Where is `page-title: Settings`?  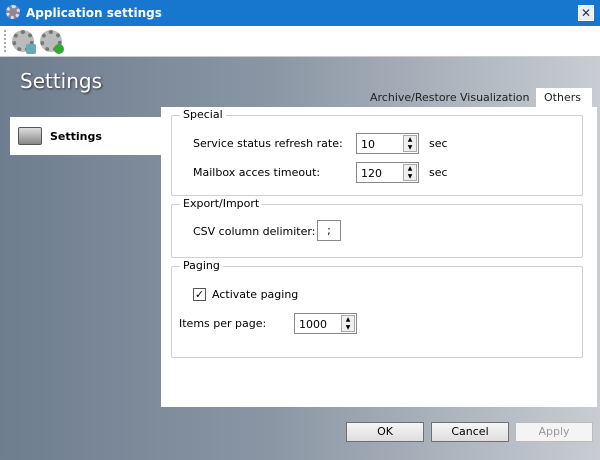 page-title: Settings is located at coordinates (61, 81).